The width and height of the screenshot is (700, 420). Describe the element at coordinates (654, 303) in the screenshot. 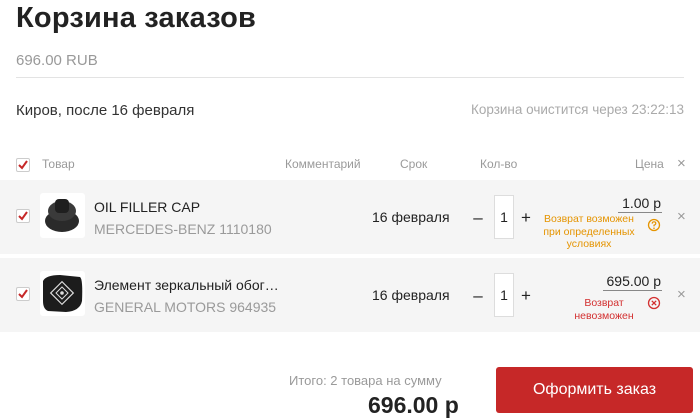

I see `return-impossible-icon` at that location.